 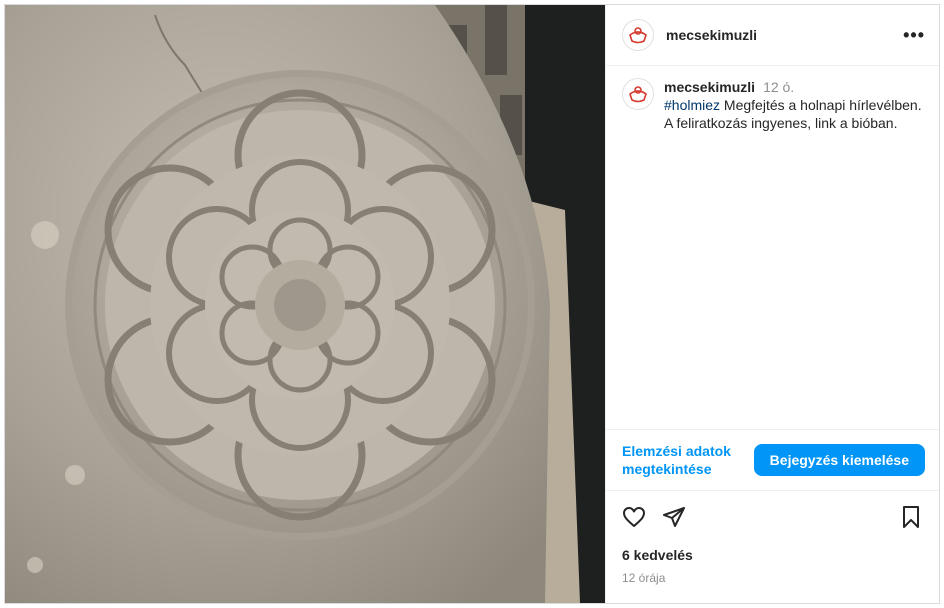 What do you see at coordinates (772, 583) in the screenshot?
I see `post-timestamp: 12 órája` at bounding box center [772, 583].